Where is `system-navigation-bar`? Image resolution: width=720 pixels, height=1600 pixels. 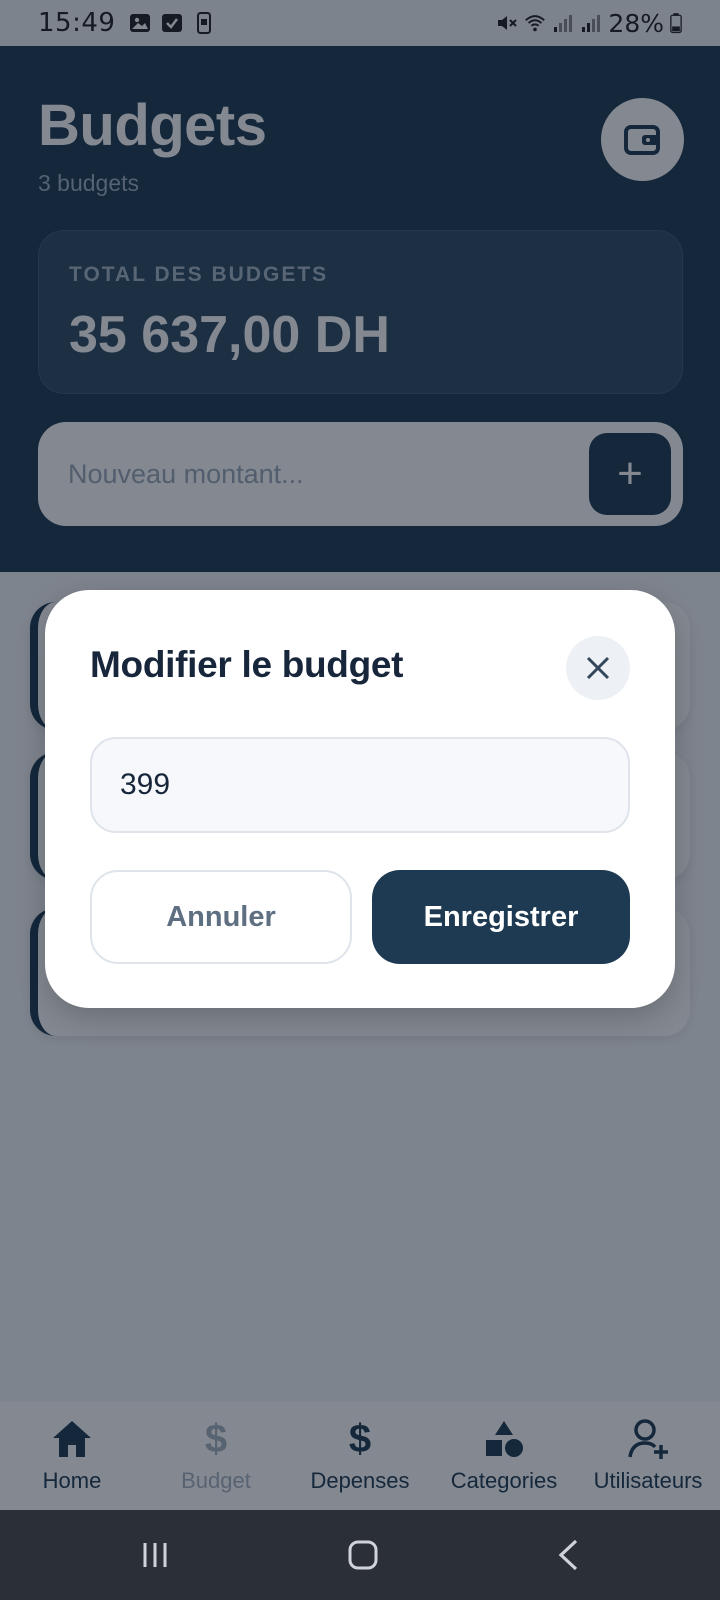
system-navigation-bar is located at coordinates (360, 1555).